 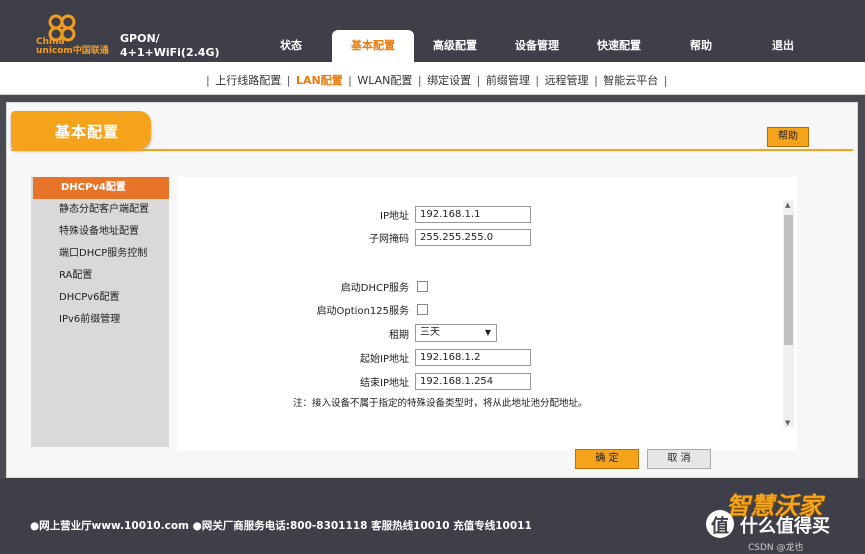 I want to click on nav-basic-config: 基本配置, so click(x=373, y=46).